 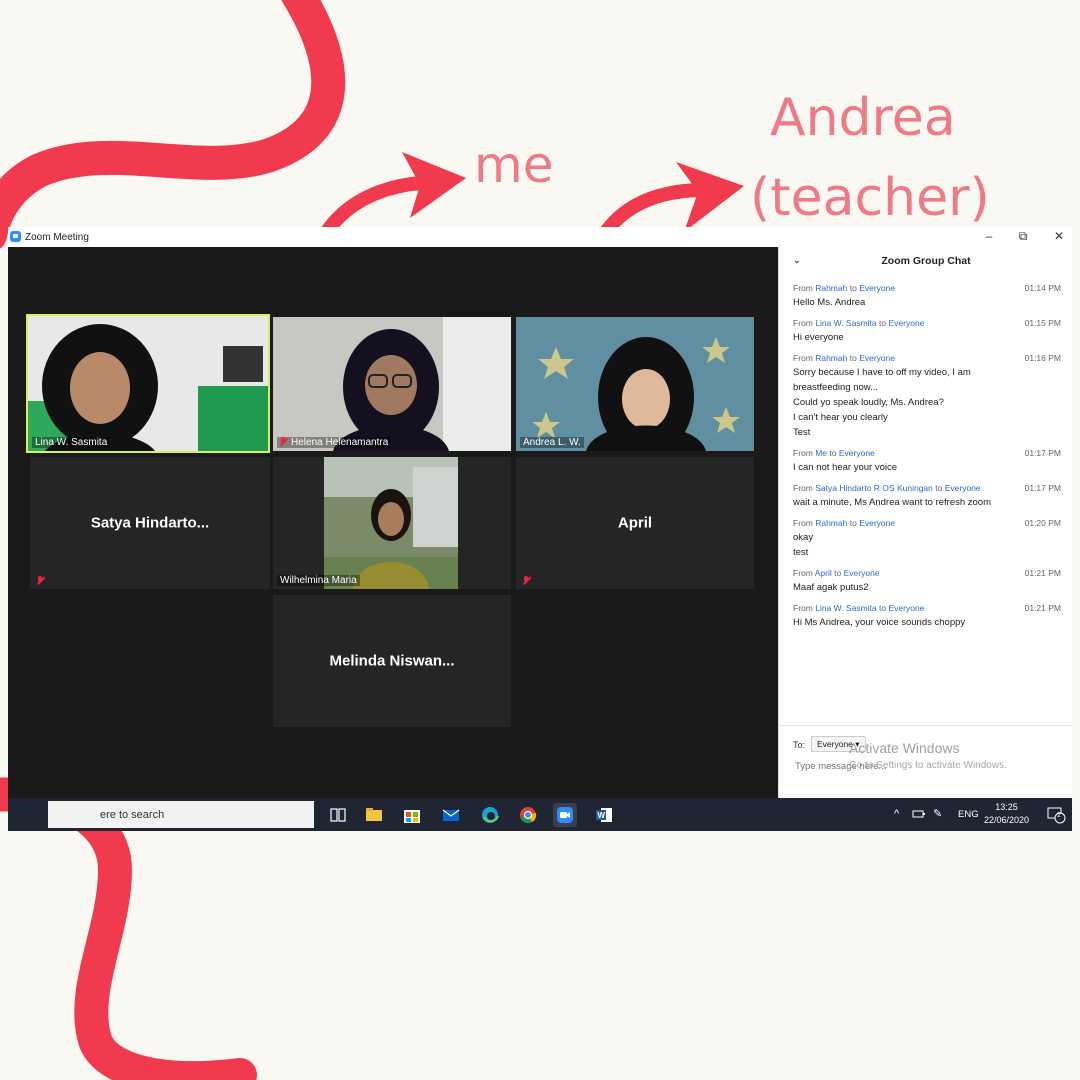 I want to click on close-icon: ✕, so click(x=1058, y=237).